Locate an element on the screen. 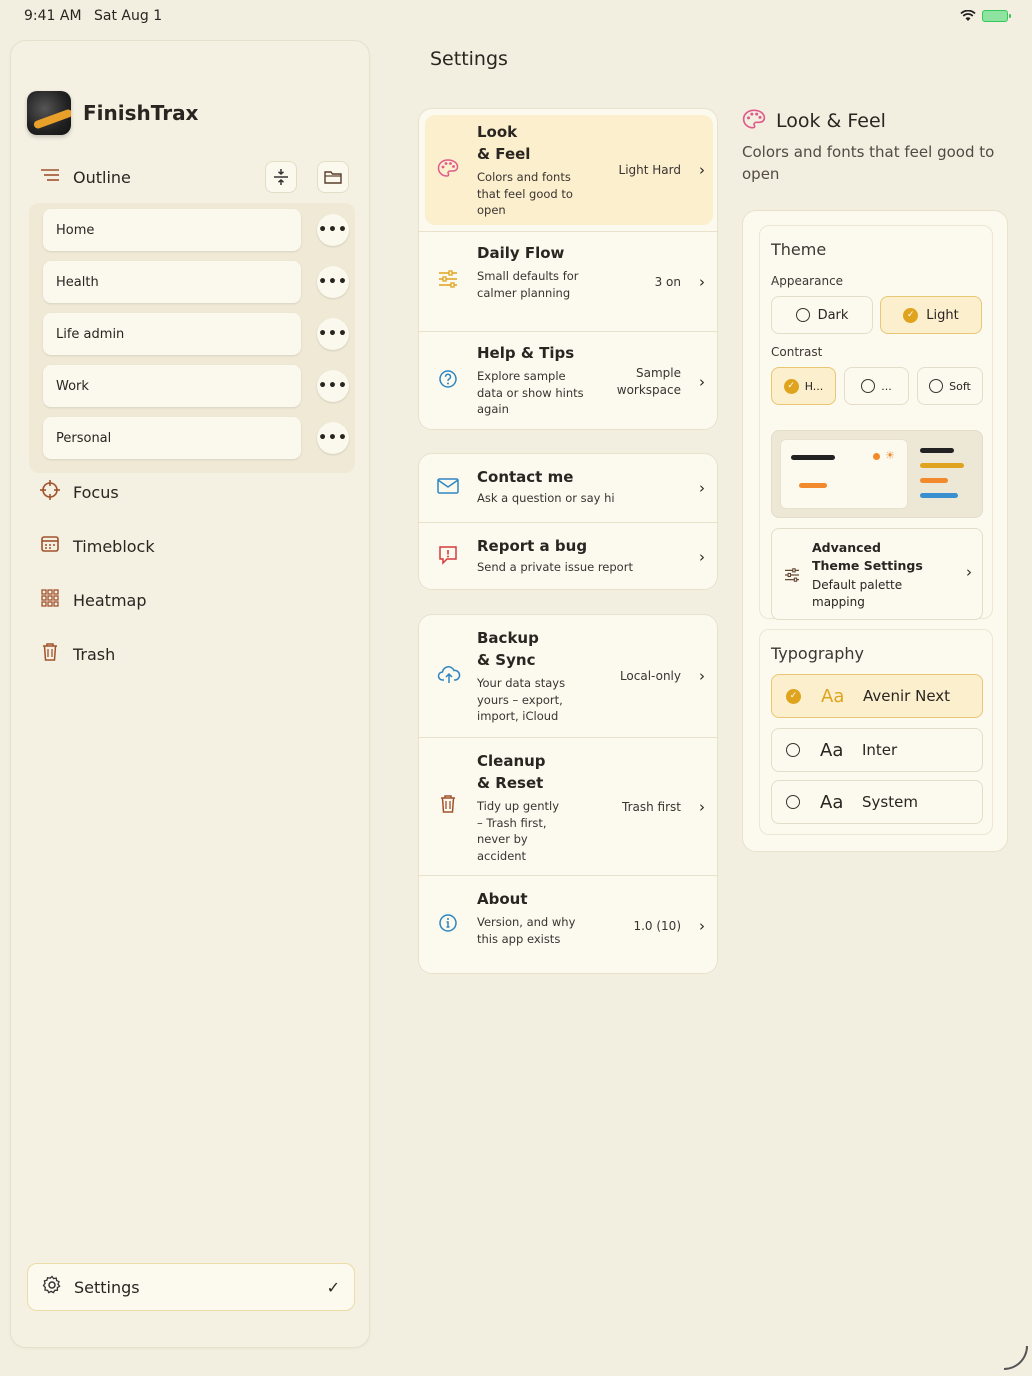  outline-item-home: Home is located at coordinates (172, 230).